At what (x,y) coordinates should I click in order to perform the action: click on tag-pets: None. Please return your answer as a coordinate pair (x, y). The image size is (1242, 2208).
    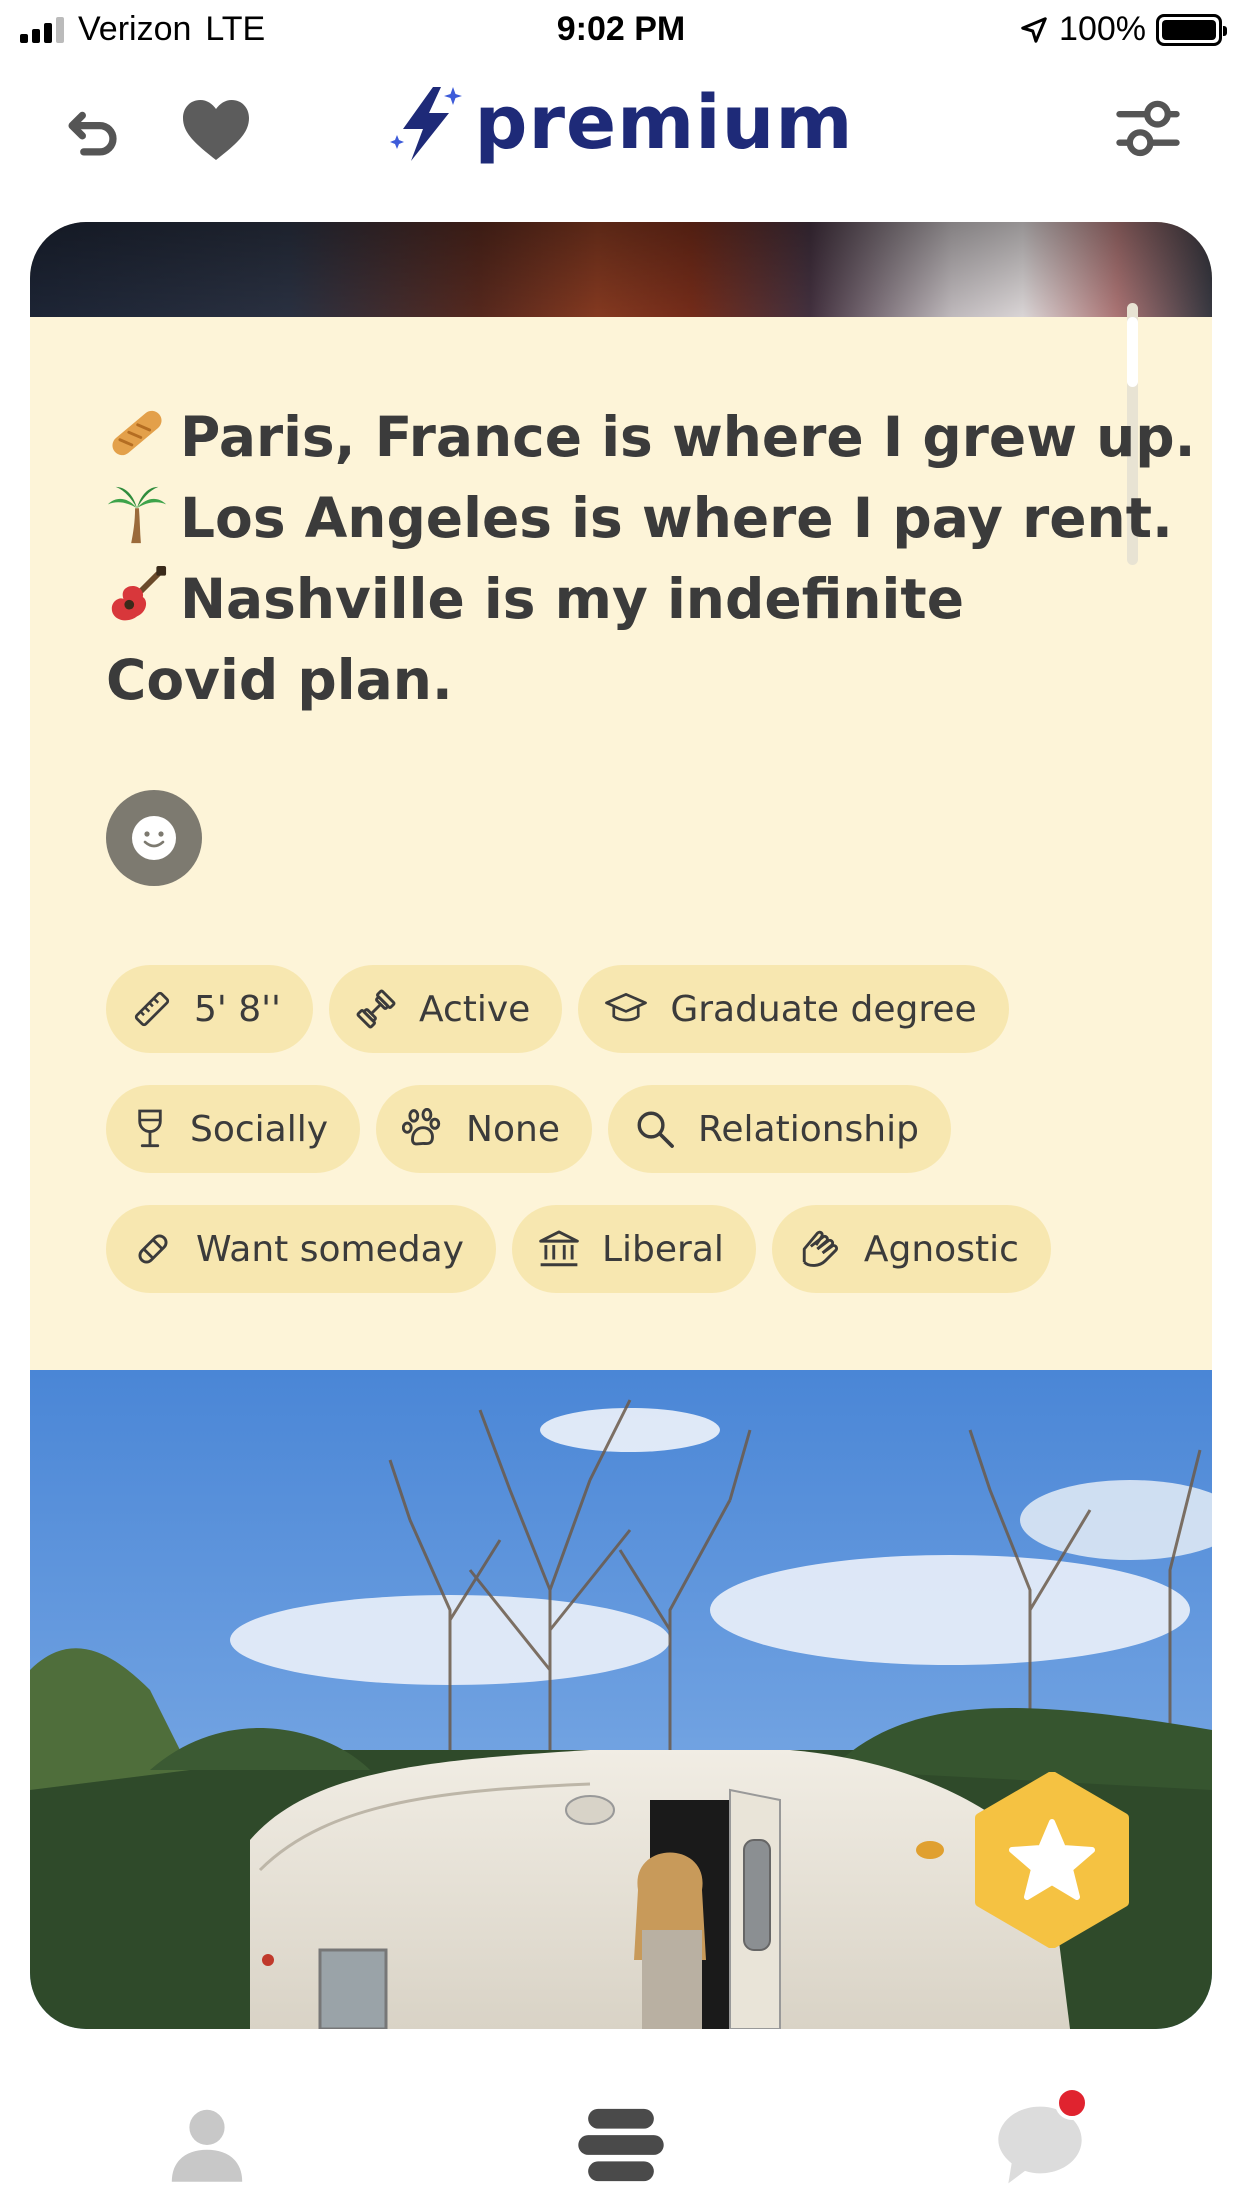
    Looking at the image, I should click on (484, 1129).